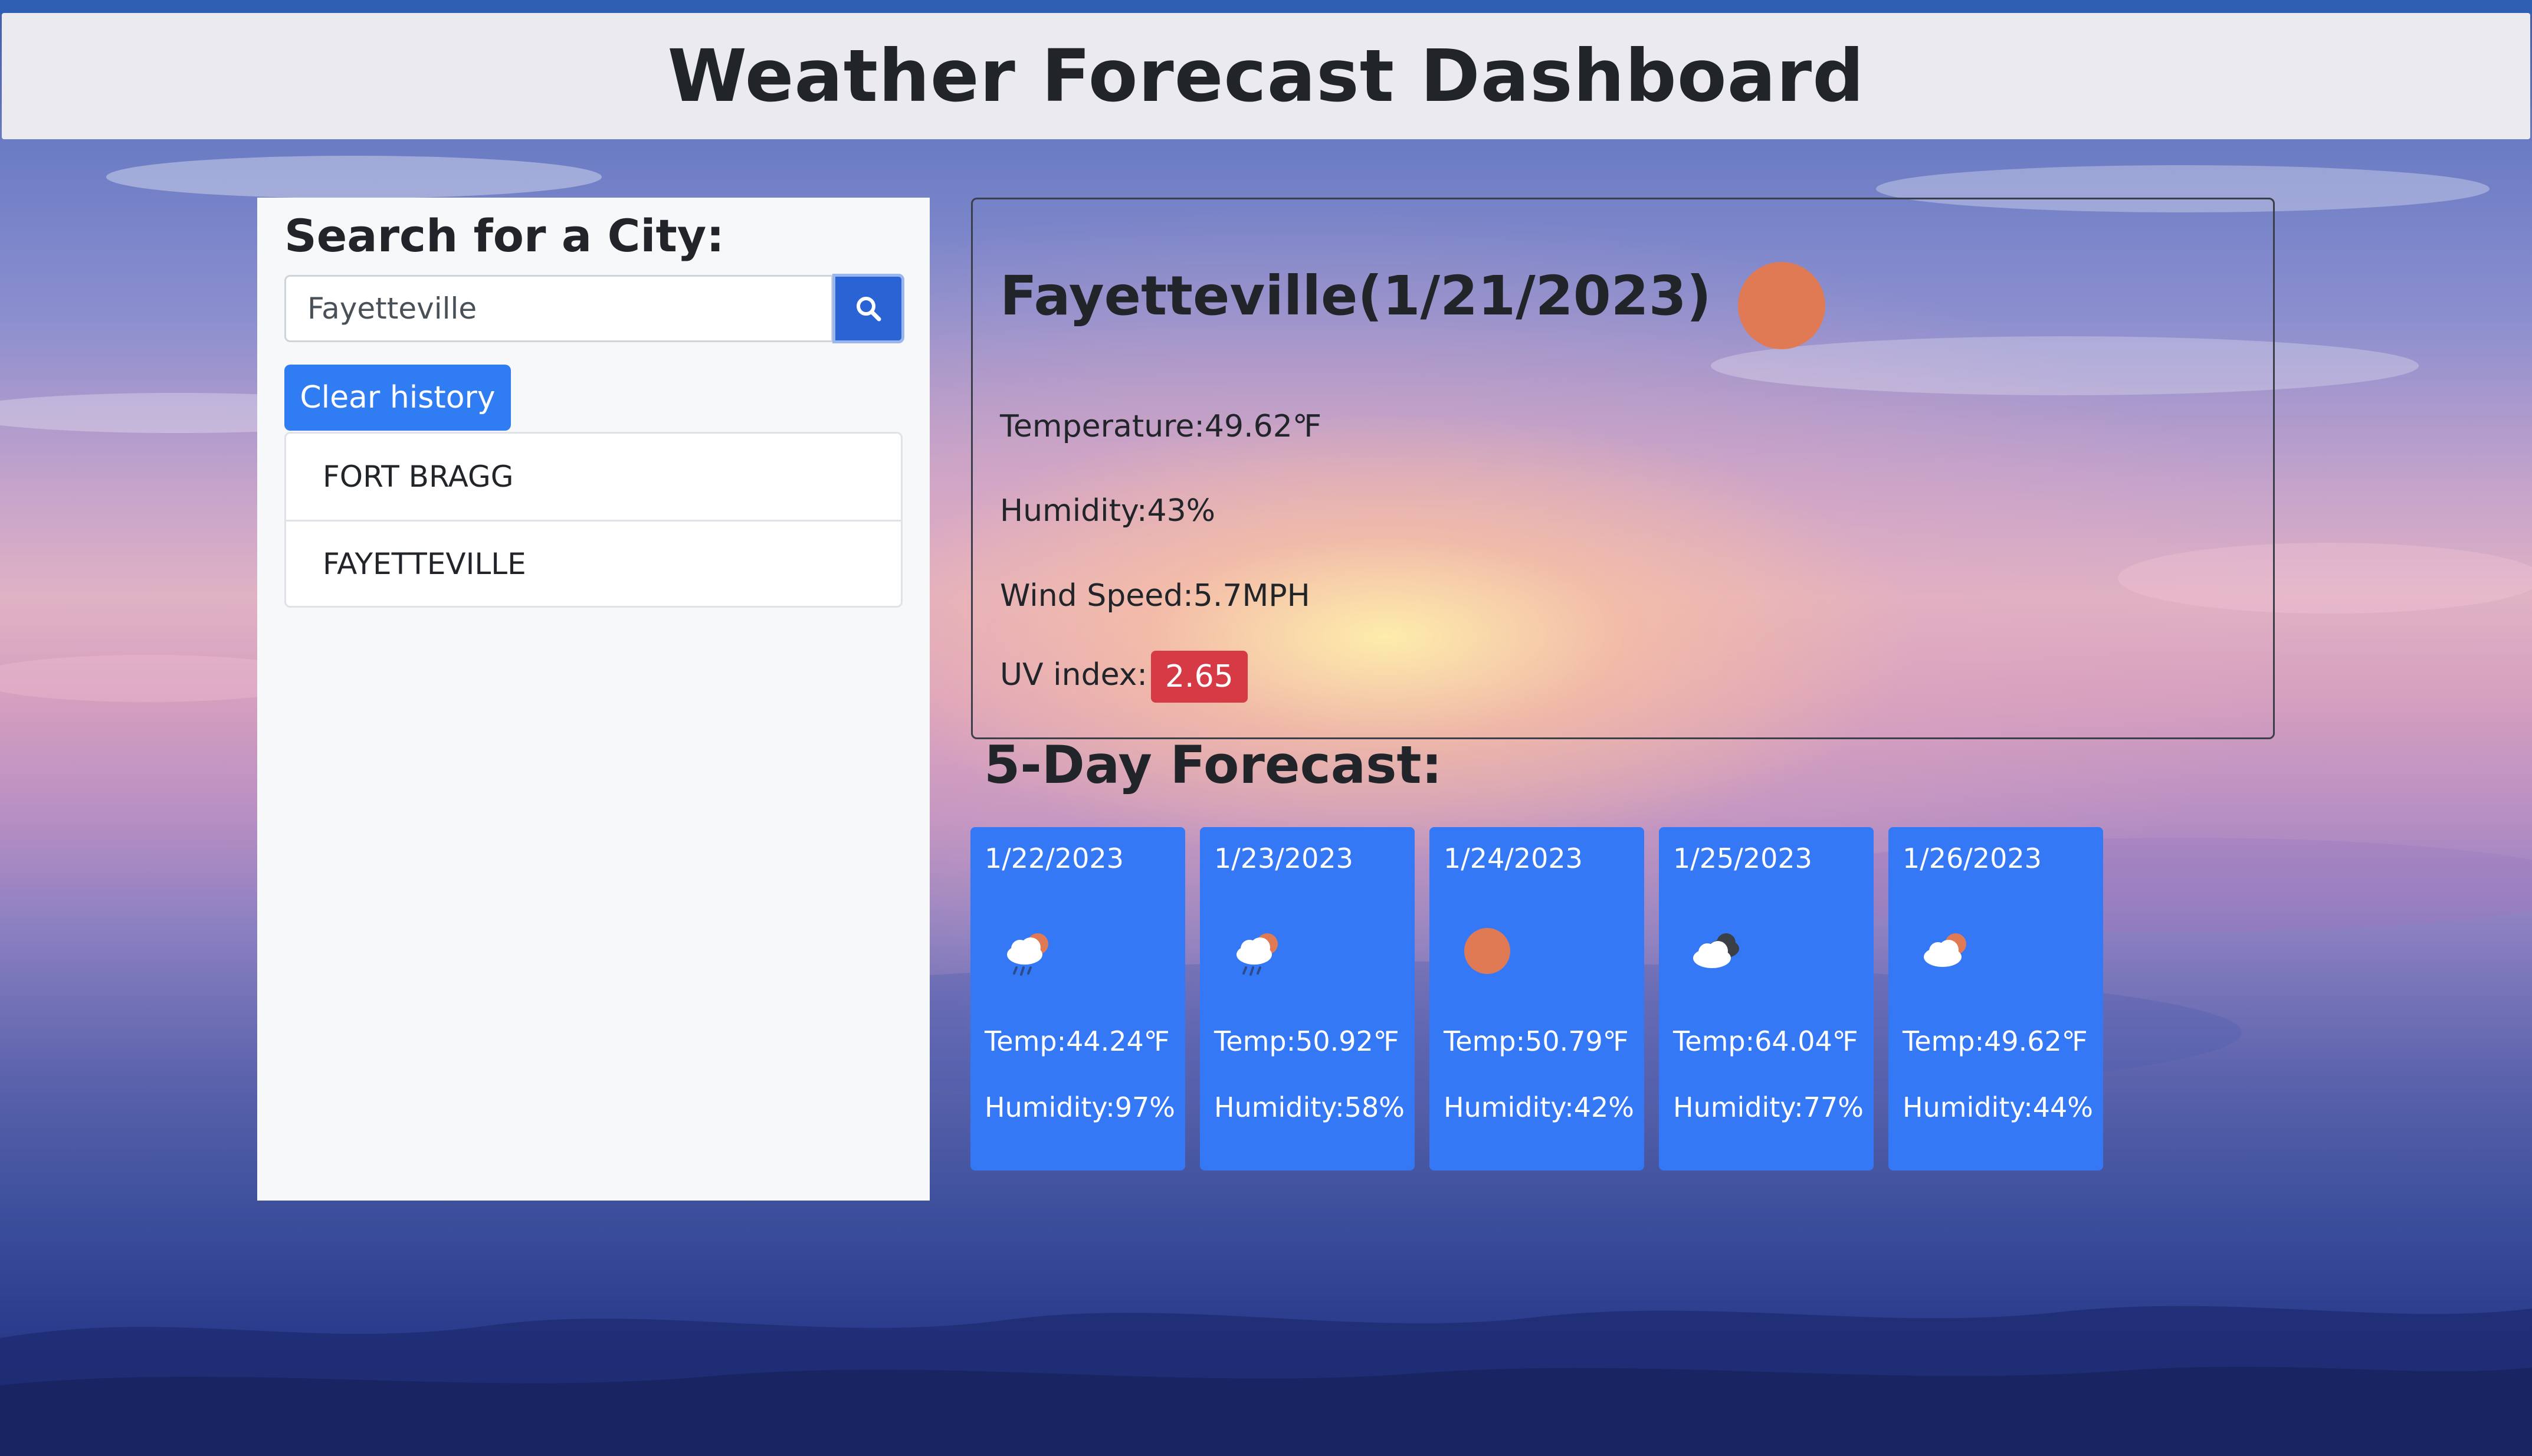  Describe the element at coordinates (1765, 1041) in the screenshot. I see `forecast-temp: Temp:64.04℉` at that location.